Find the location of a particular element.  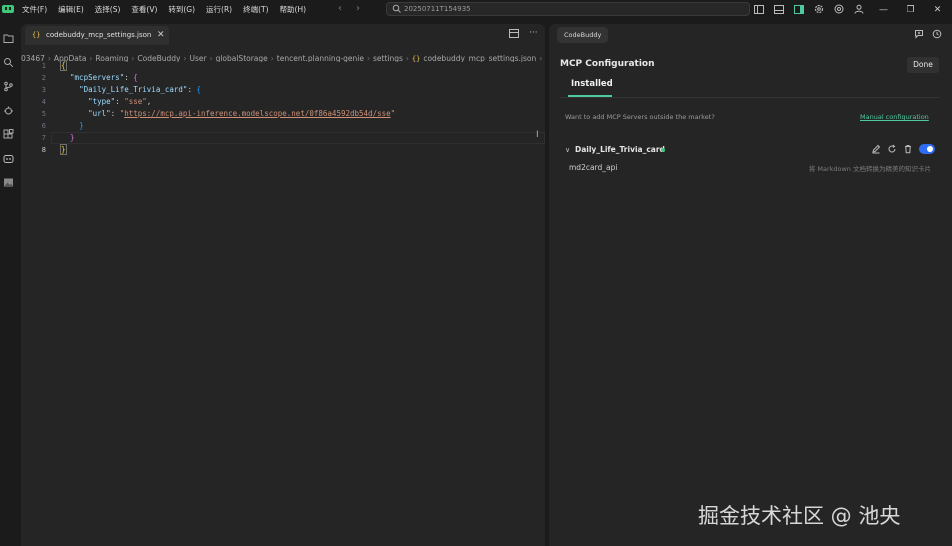

json-key: "mcpServers" is located at coordinates (97, 77).